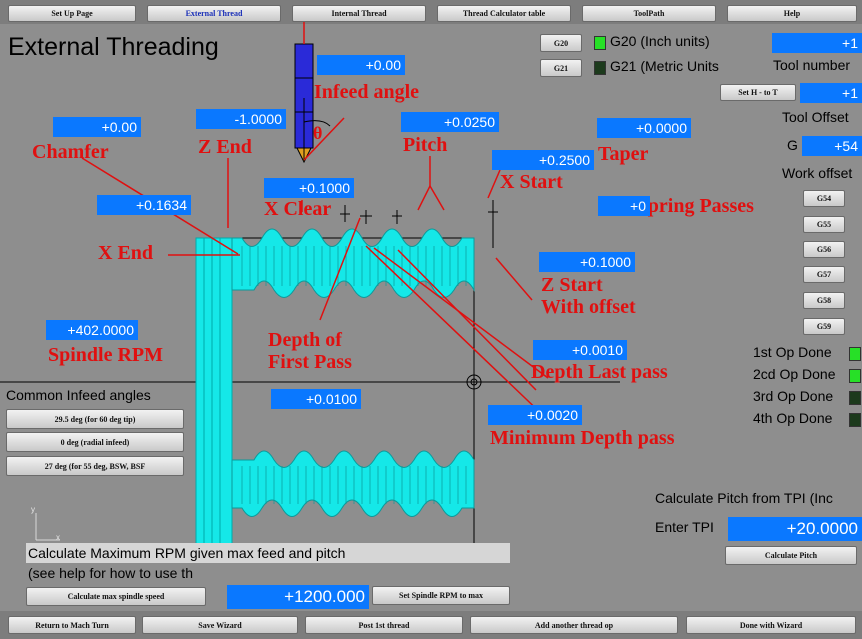 This screenshot has height=639, width=862. I want to click on infeed-29-5-button: 29.5 deg (for 60 deg tip), so click(95, 419).